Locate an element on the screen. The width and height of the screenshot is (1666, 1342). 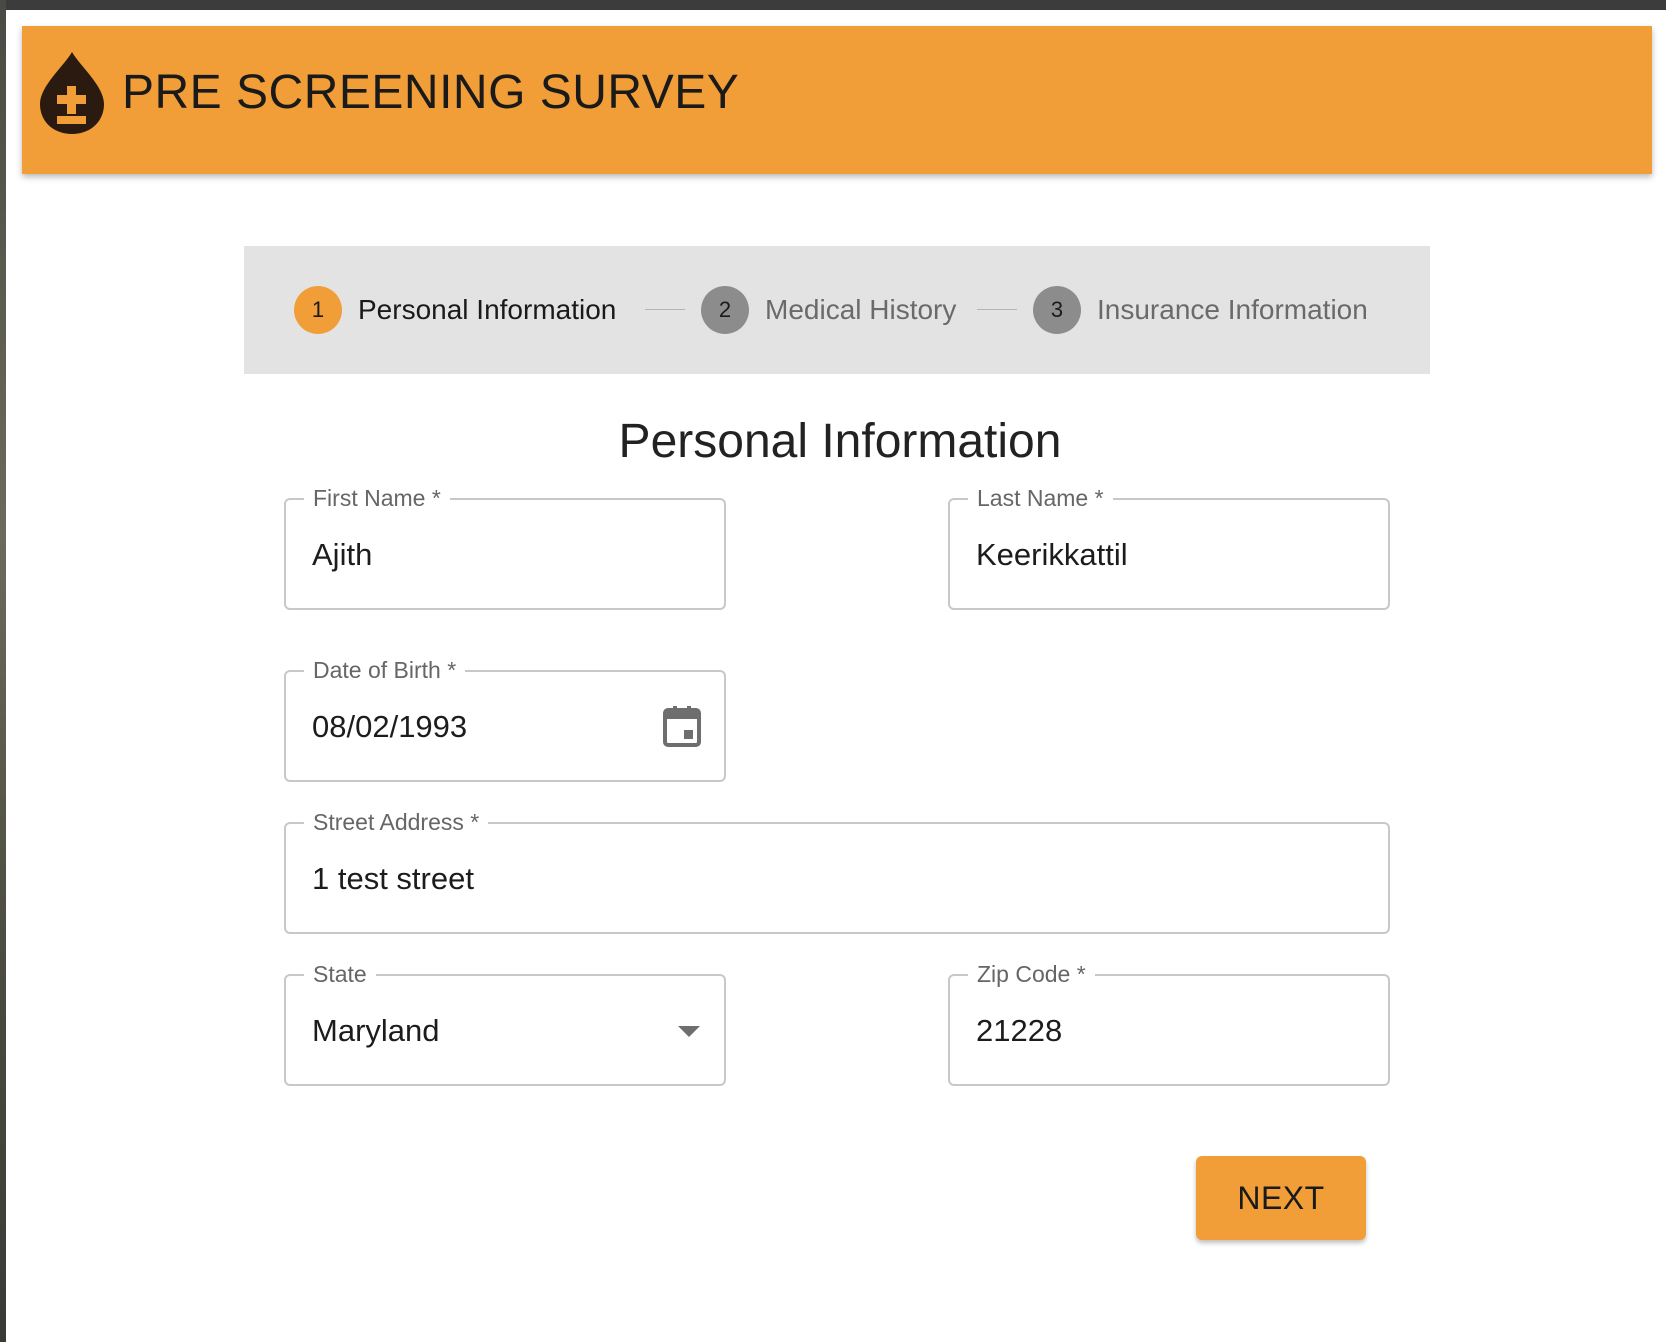
app-title: PRE SCREENING SURVEY is located at coordinates (431, 92).